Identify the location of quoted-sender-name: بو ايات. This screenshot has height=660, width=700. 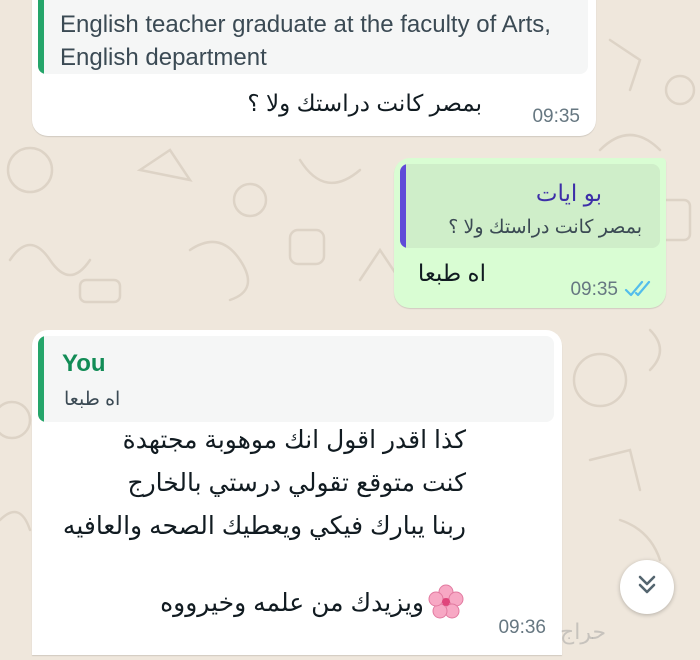
(568, 193).